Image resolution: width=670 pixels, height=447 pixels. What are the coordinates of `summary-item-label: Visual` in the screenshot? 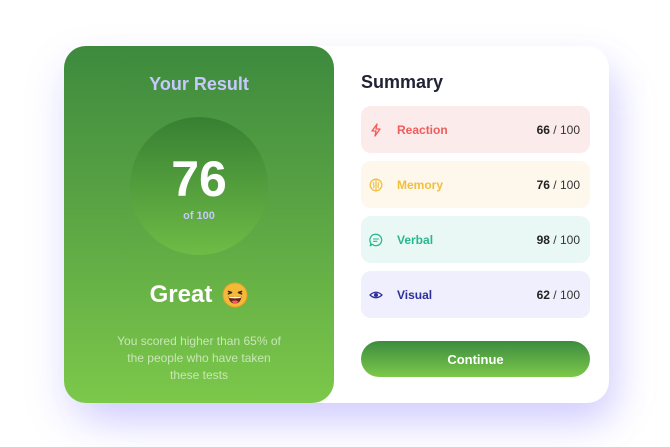 It's located at (415, 294).